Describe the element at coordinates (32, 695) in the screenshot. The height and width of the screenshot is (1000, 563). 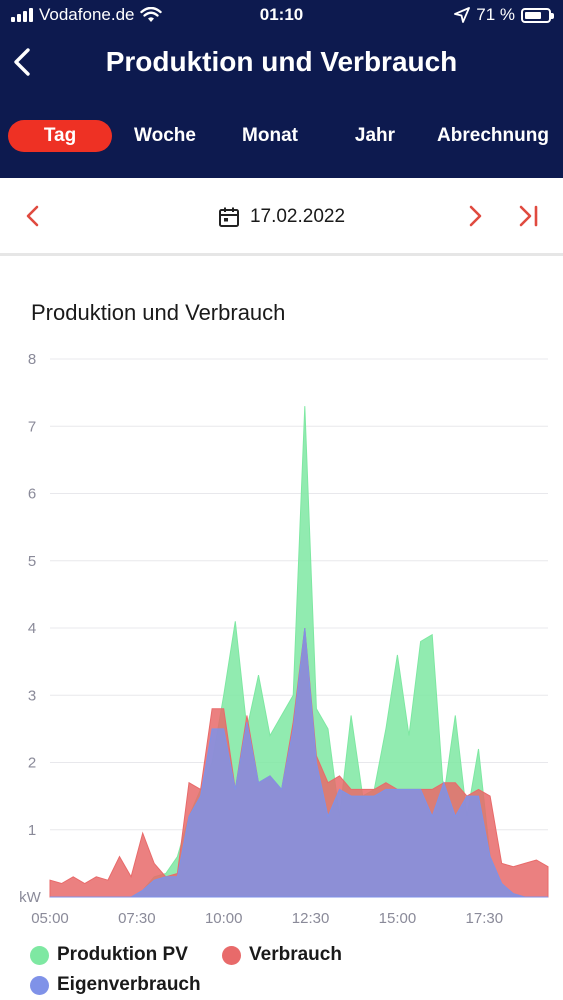
I see `y-tick-label: 3` at that location.